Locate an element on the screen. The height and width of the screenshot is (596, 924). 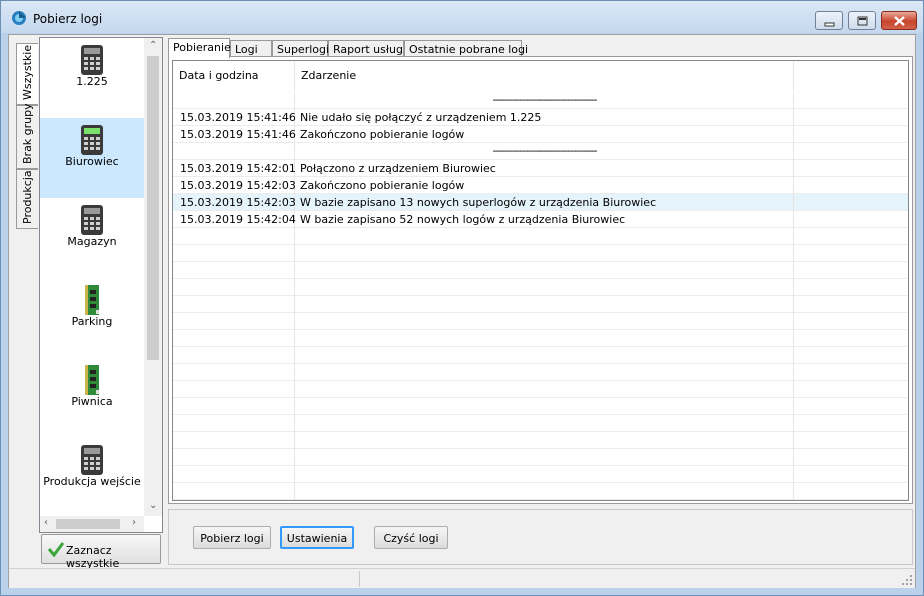
group-tab-all: Wszystkie is located at coordinates (27, 74).